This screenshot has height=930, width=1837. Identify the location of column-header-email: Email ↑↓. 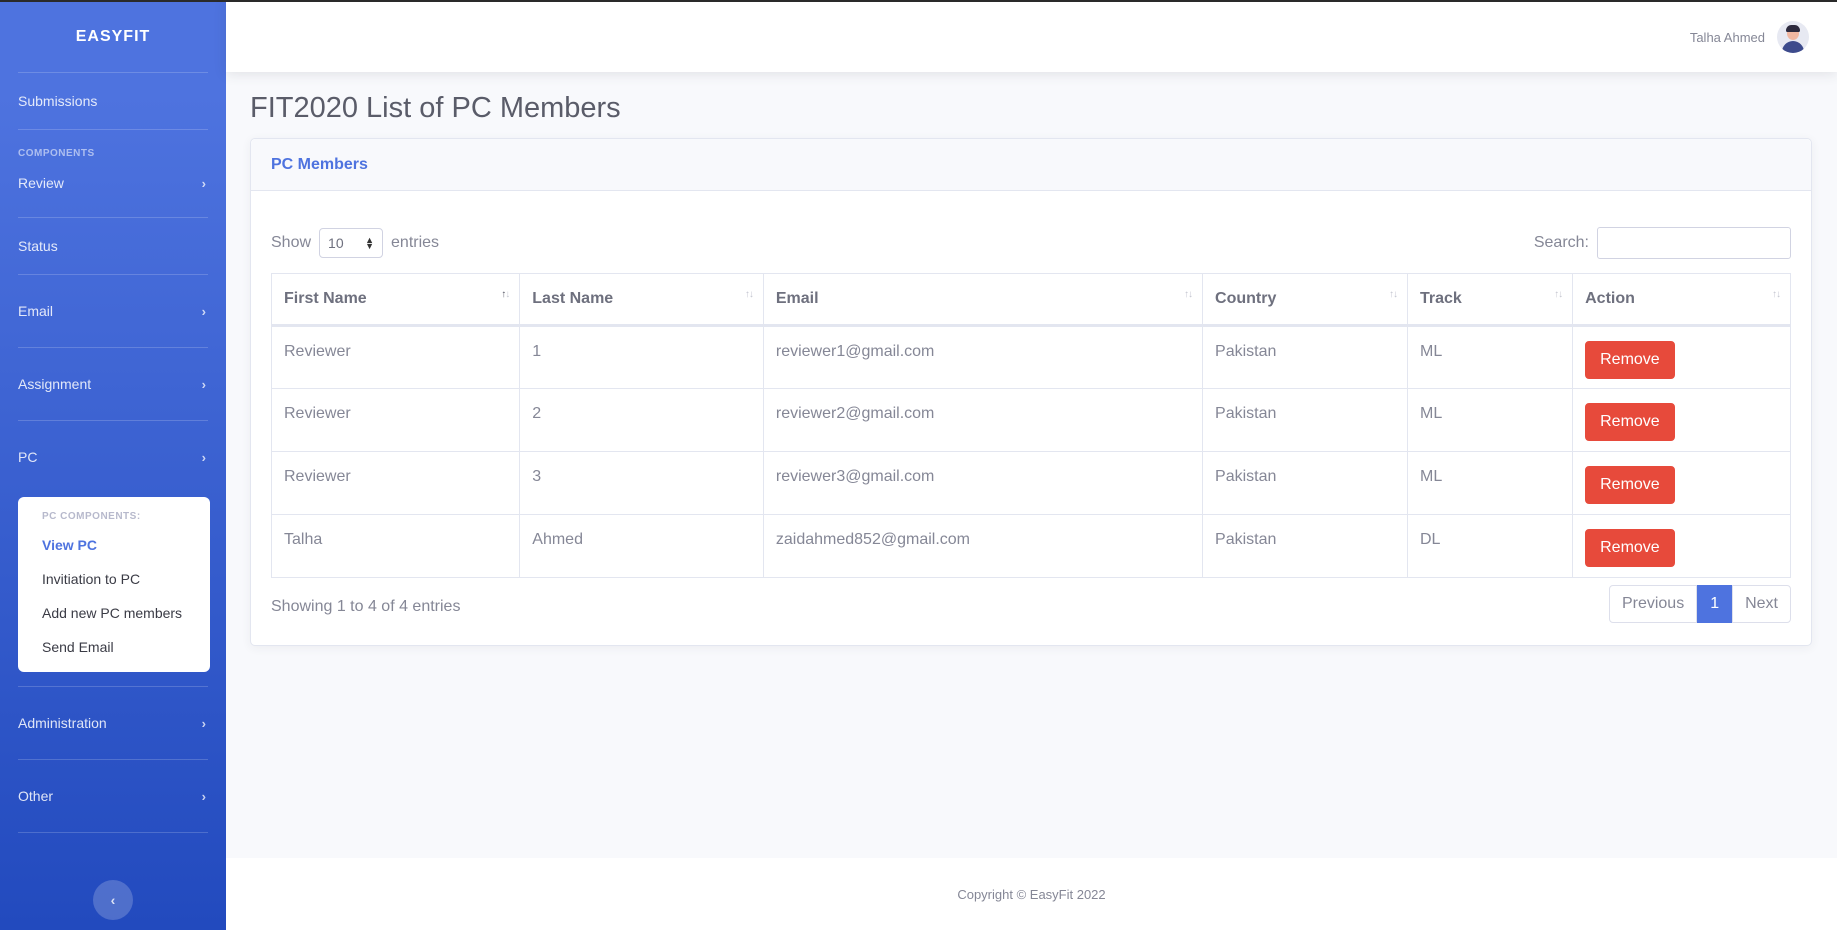
(983, 300).